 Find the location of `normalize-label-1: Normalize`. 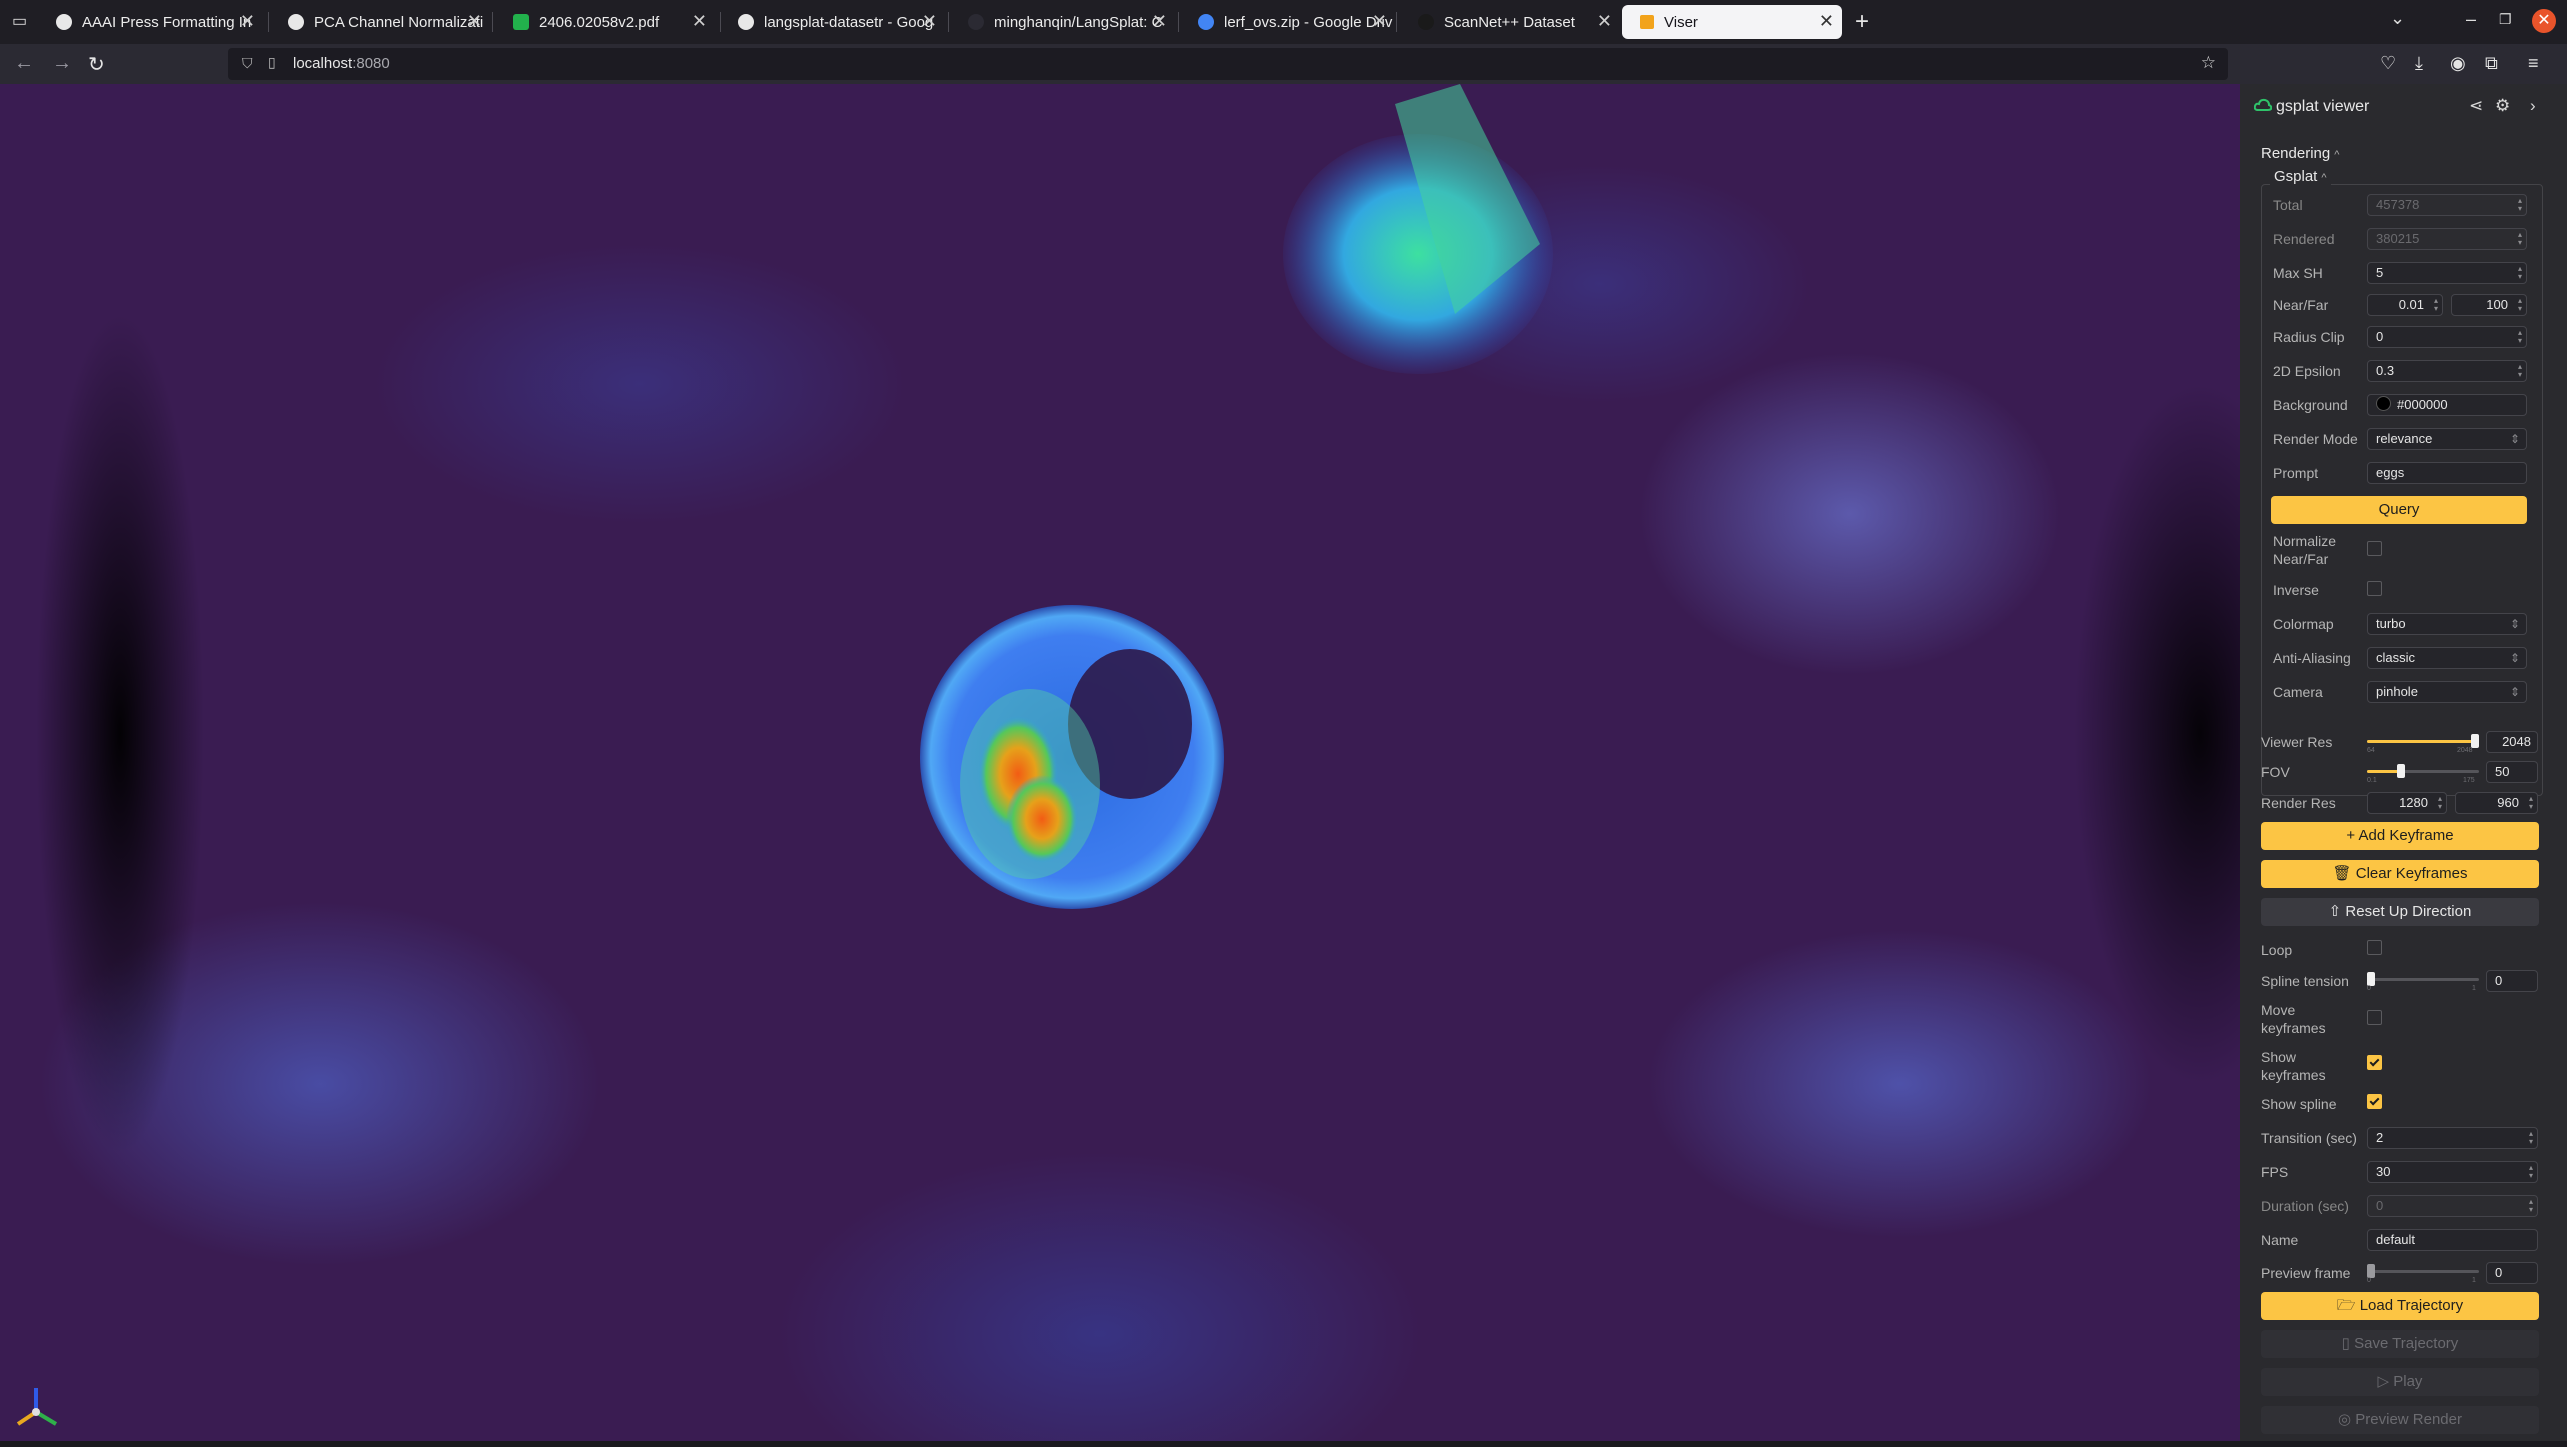

normalize-label-1: Normalize is located at coordinates (2305, 541).